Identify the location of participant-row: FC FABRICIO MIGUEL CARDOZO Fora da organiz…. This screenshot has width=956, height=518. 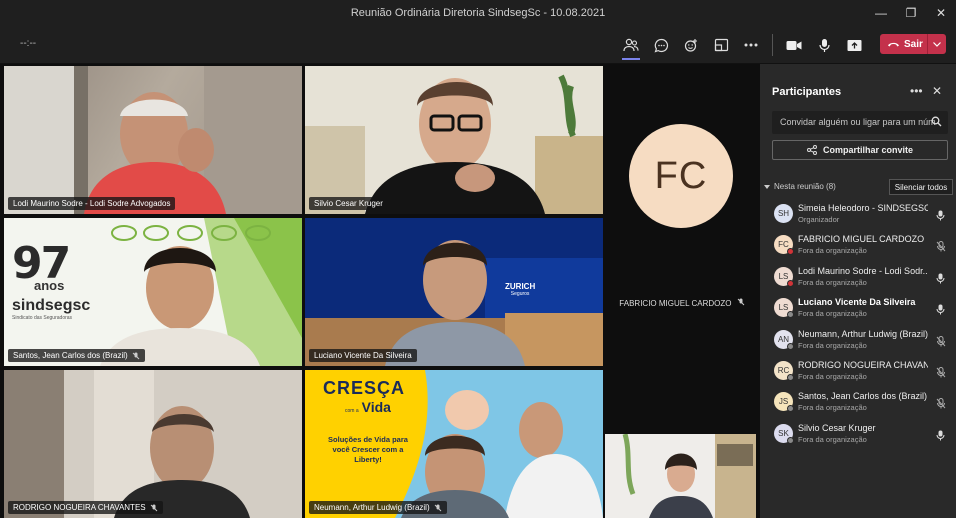
(858, 246).